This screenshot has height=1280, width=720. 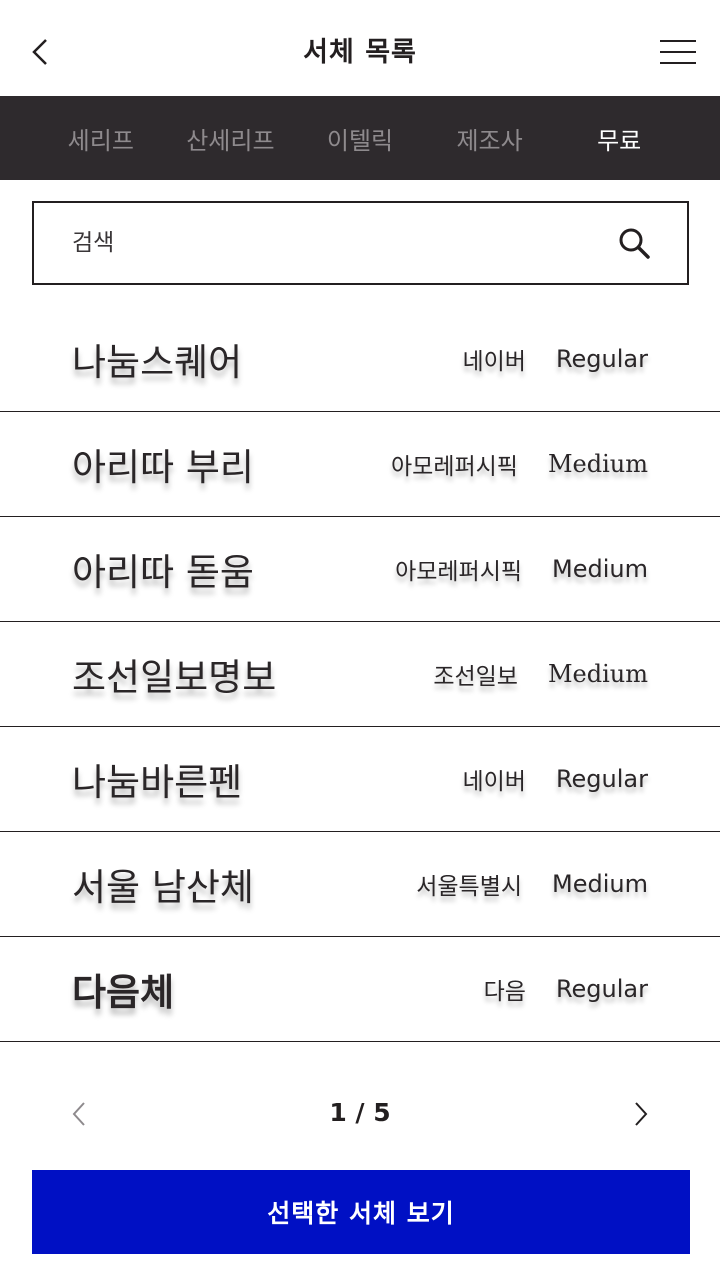 What do you see at coordinates (163, 467) in the screenshot?
I see `font-name: 아리따 부리` at bounding box center [163, 467].